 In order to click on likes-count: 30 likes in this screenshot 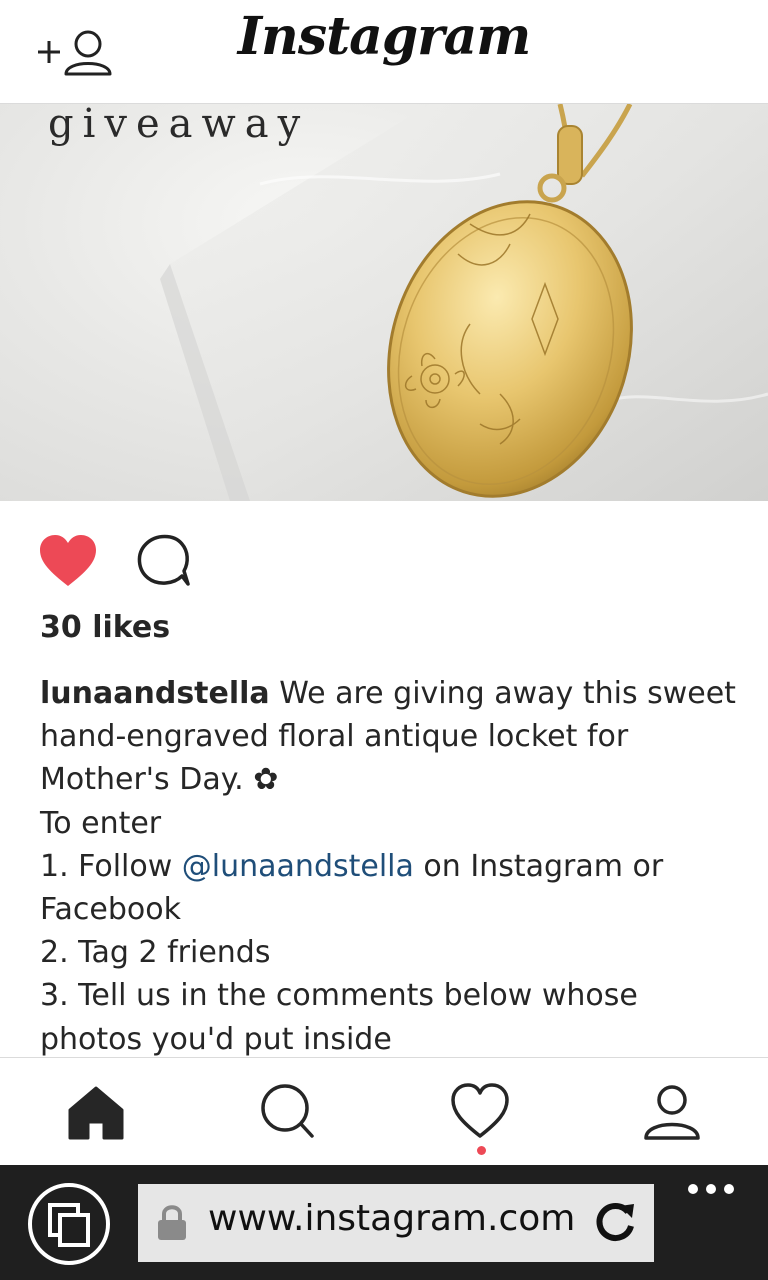, I will do `click(105, 627)`.